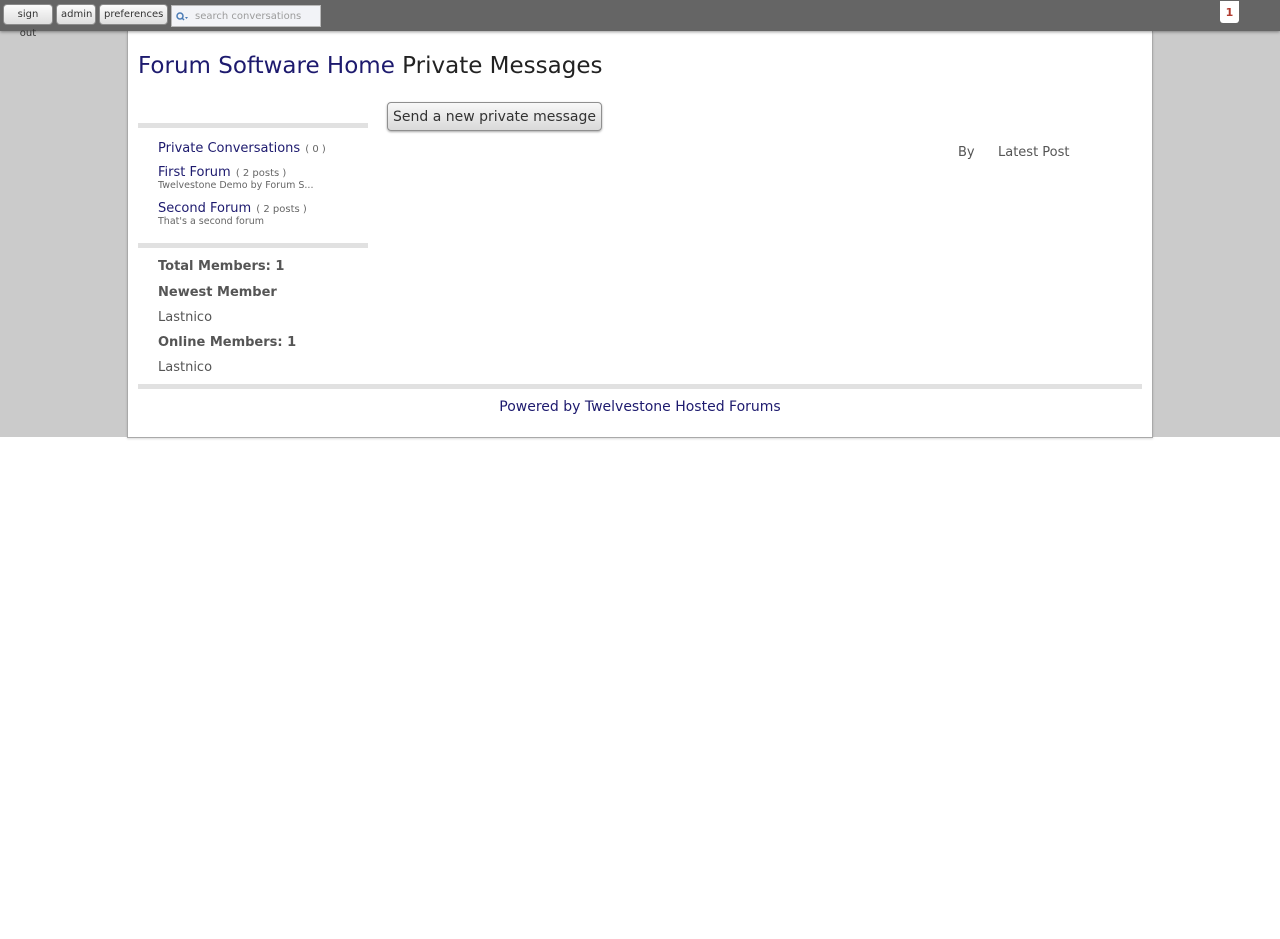 Image resolution: width=1280 pixels, height=939 pixels. I want to click on notification-badge: 1, so click(1229, 12).